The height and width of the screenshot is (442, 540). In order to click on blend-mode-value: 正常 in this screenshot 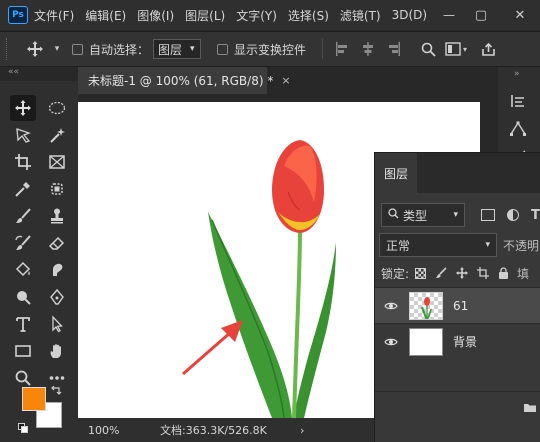, I will do `click(398, 245)`.